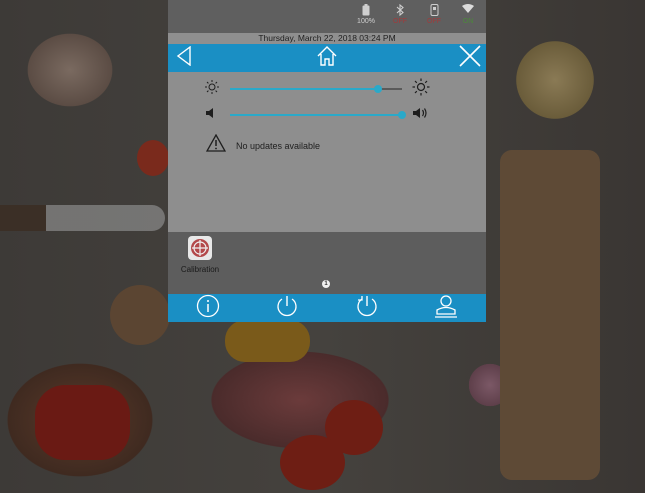  What do you see at coordinates (327, 308) in the screenshot?
I see `bottom-bar` at bounding box center [327, 308].